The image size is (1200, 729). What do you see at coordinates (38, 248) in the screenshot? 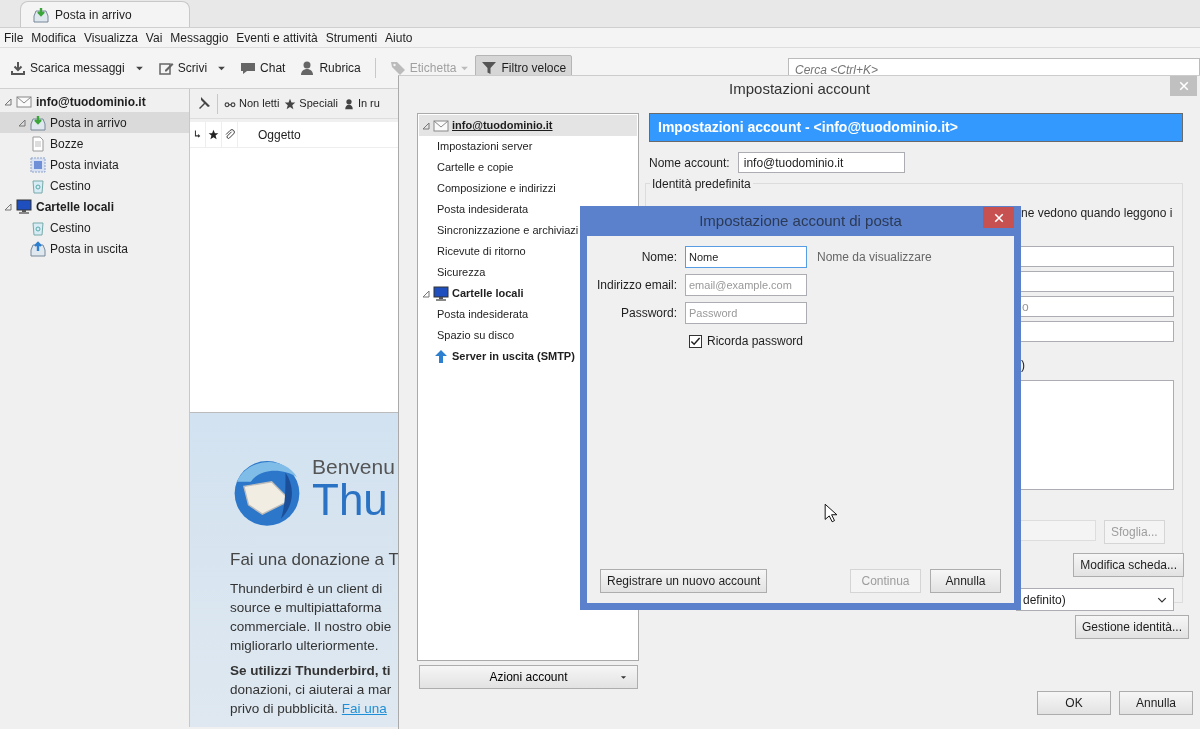
I see `outbox-icon` at bounding box center [38, 248].